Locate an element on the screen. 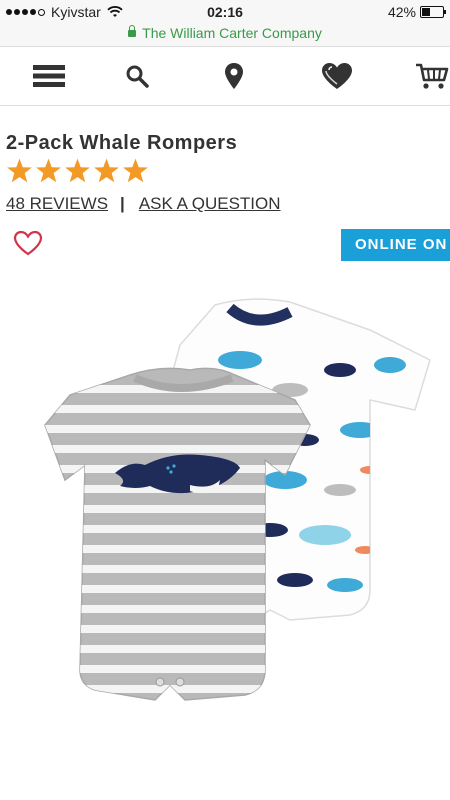  star-rating is located at coordinates (77, 171).